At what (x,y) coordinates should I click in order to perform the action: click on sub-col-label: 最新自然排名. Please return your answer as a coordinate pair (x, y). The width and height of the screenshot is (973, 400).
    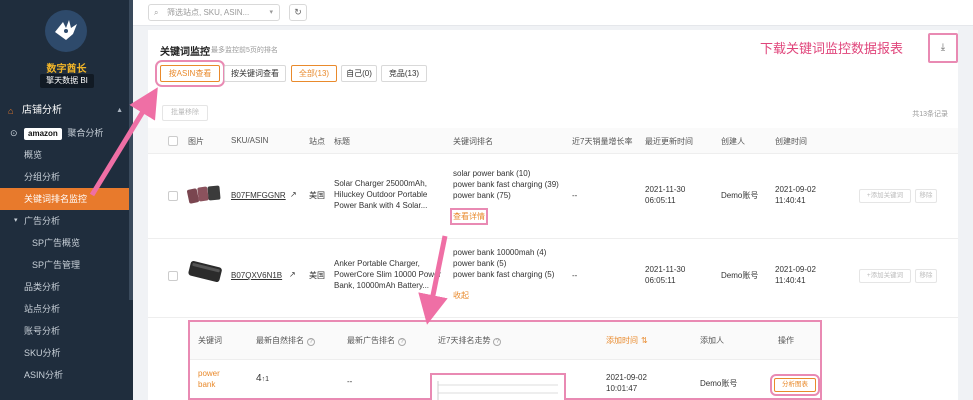
    Looking at the image, I should click on (280, 340).